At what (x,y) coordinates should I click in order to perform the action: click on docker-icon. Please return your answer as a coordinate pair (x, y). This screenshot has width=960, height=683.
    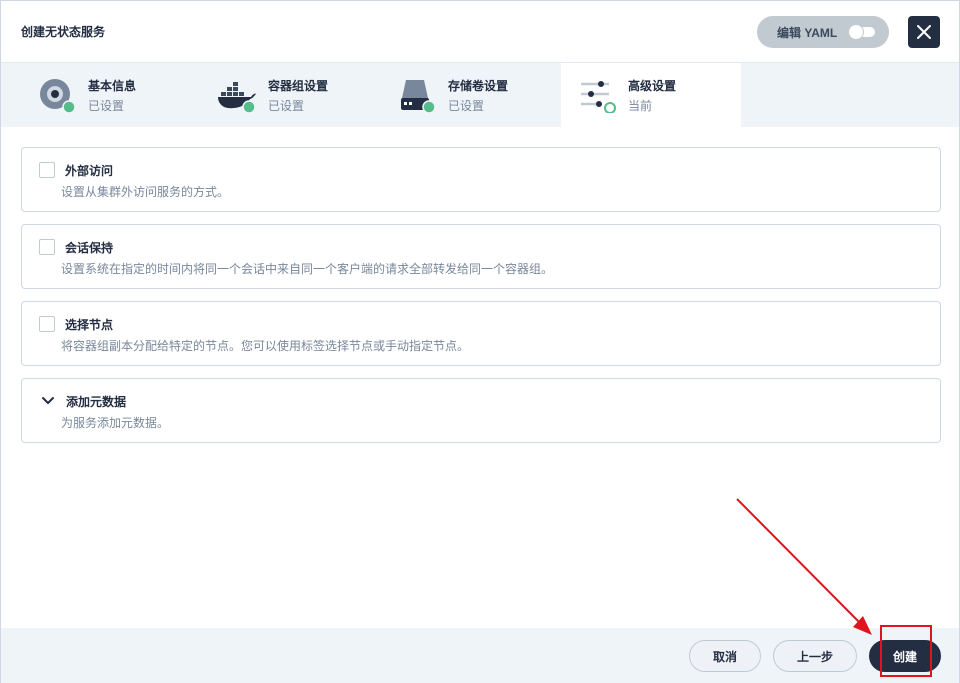
    Looking at the image, I should click on (237, 97).